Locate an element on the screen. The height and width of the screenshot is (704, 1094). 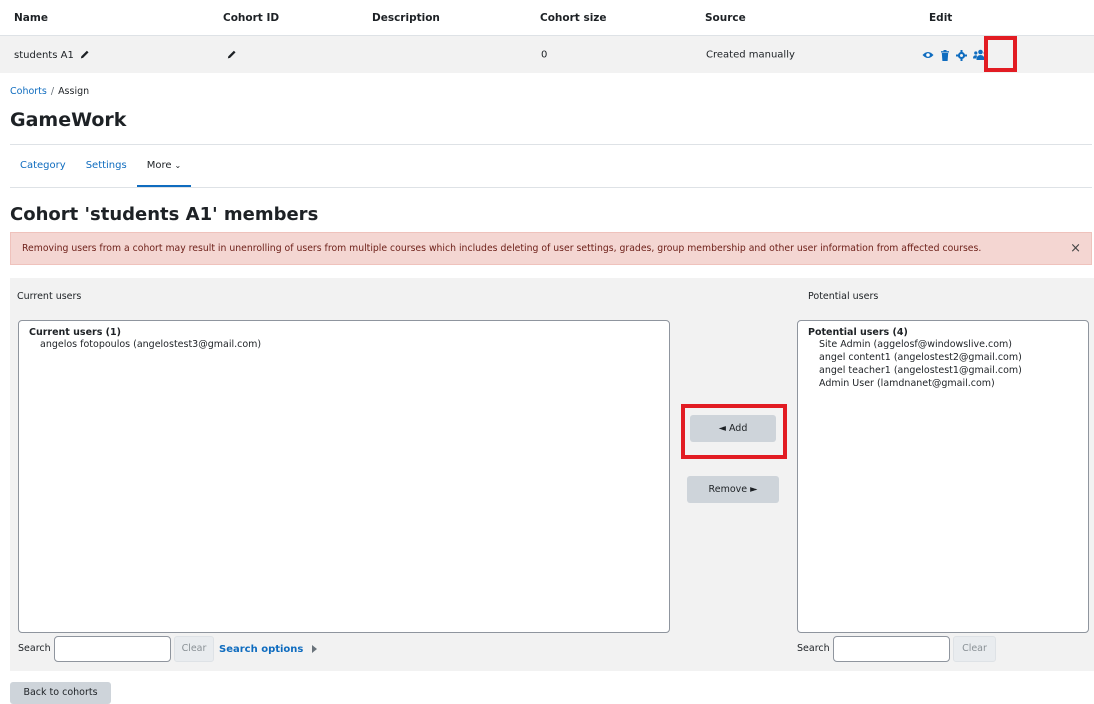
header-cohort-size: Cohort size is located at coordinates (573, 17).